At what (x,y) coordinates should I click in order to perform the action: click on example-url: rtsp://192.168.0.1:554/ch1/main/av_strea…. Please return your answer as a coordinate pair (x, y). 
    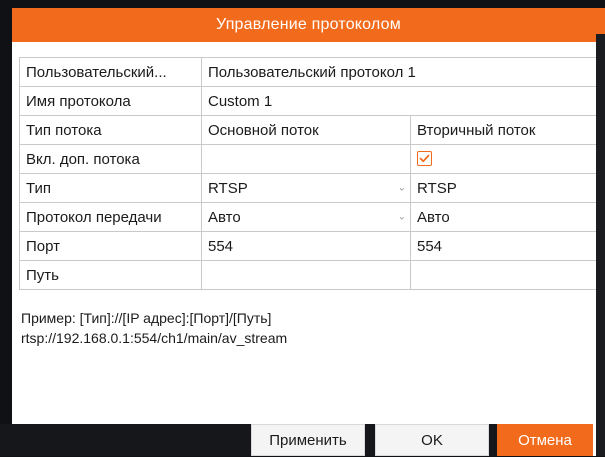
    Looking at the image, I should click on (154, 338).